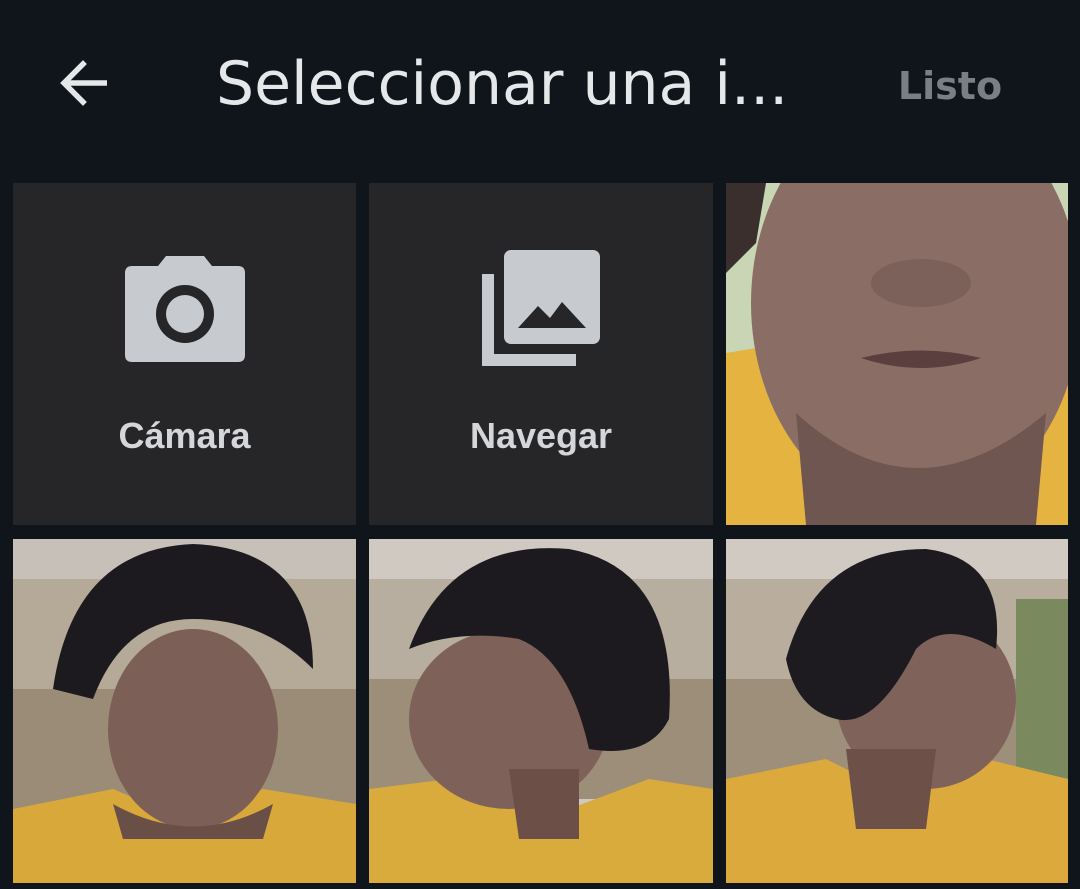  I want to click on arrow-back-icon, so click(85, 85).